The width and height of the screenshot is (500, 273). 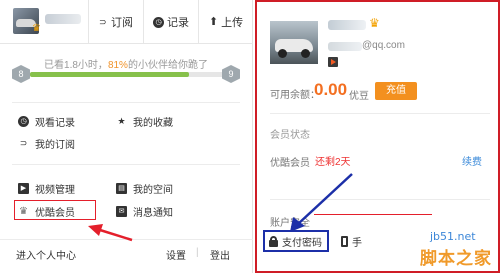 What do you see at coordinates (333, 162) in the screenshot?
I see `member-remaining-days: 还剩2天` at bounding box center [333, 162].